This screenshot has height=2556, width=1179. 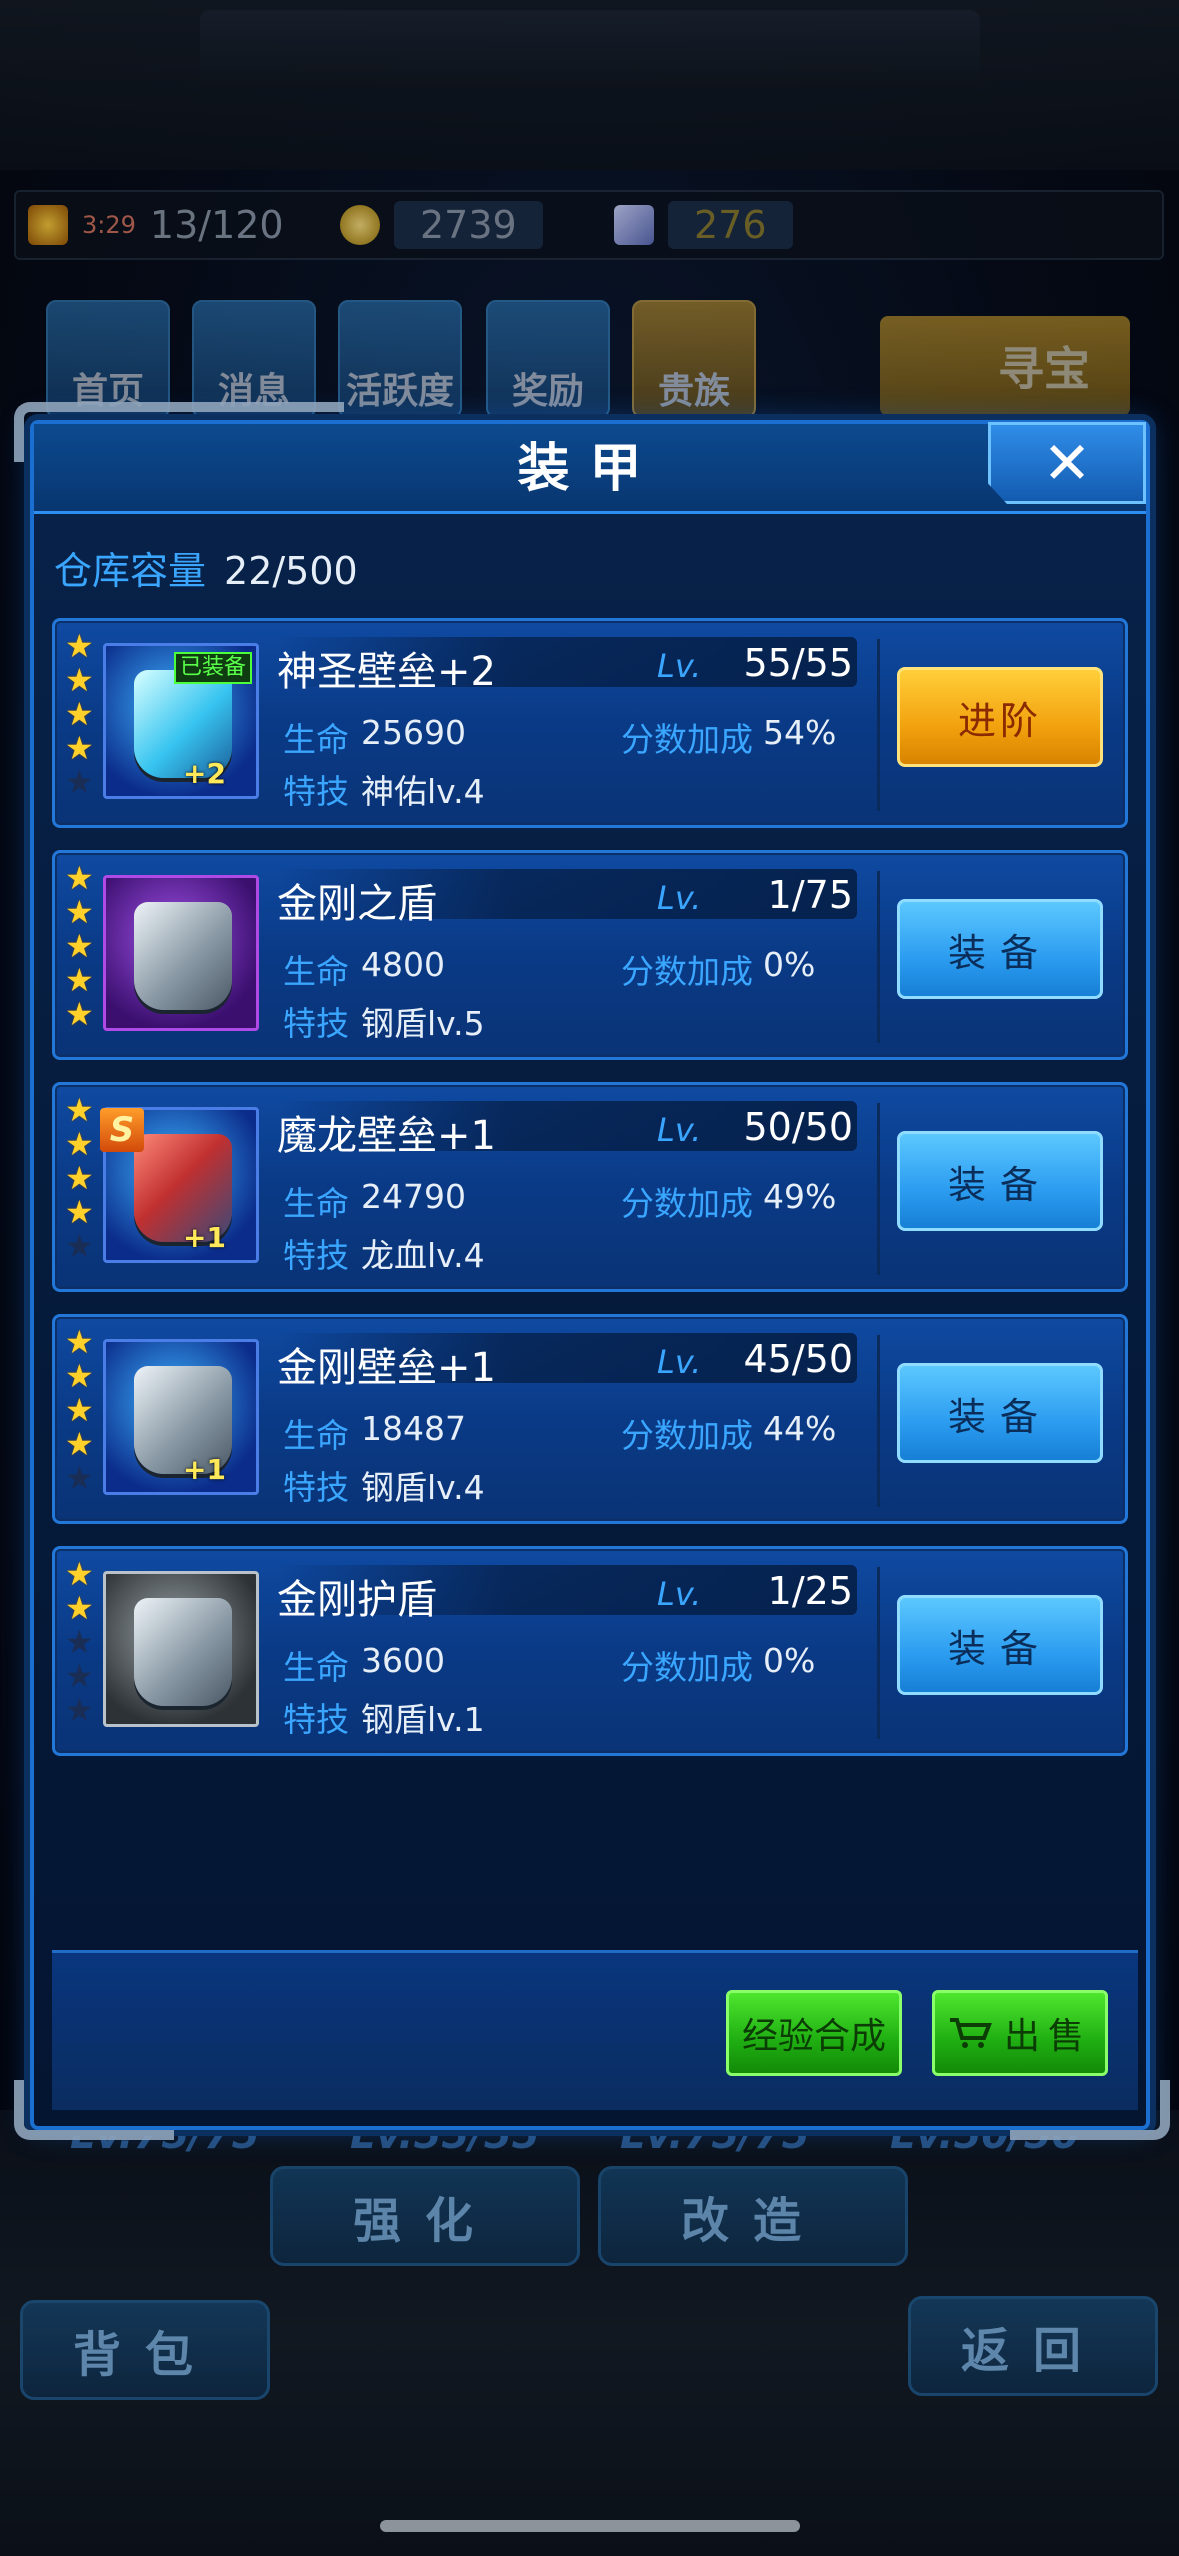 What do you see at coordinates (122, 1130) in the screenshot?
I see `rank-badge: S` at bounding box center [122, 1130].